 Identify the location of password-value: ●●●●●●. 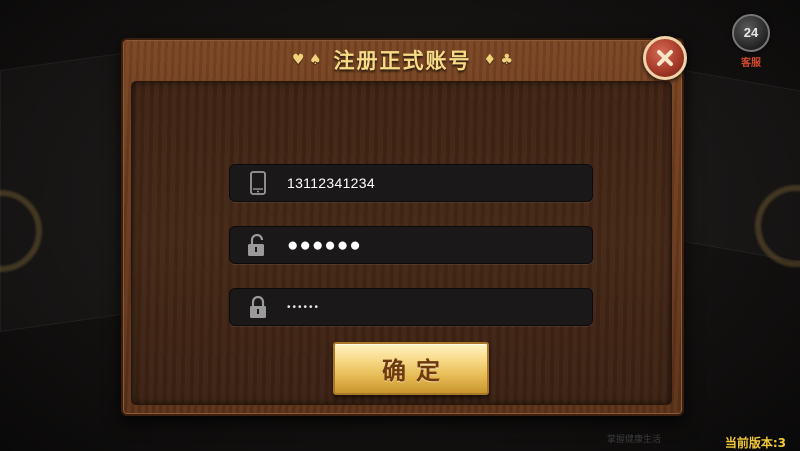
(324, 245).